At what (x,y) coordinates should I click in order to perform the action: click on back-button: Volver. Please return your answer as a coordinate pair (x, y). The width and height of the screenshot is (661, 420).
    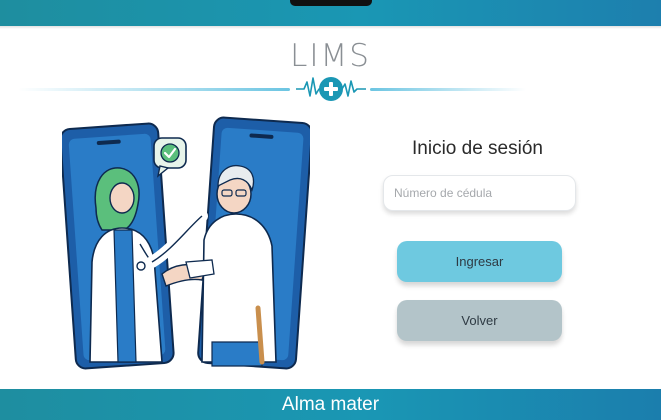
    Looking at the image, I should click on (479, 320).